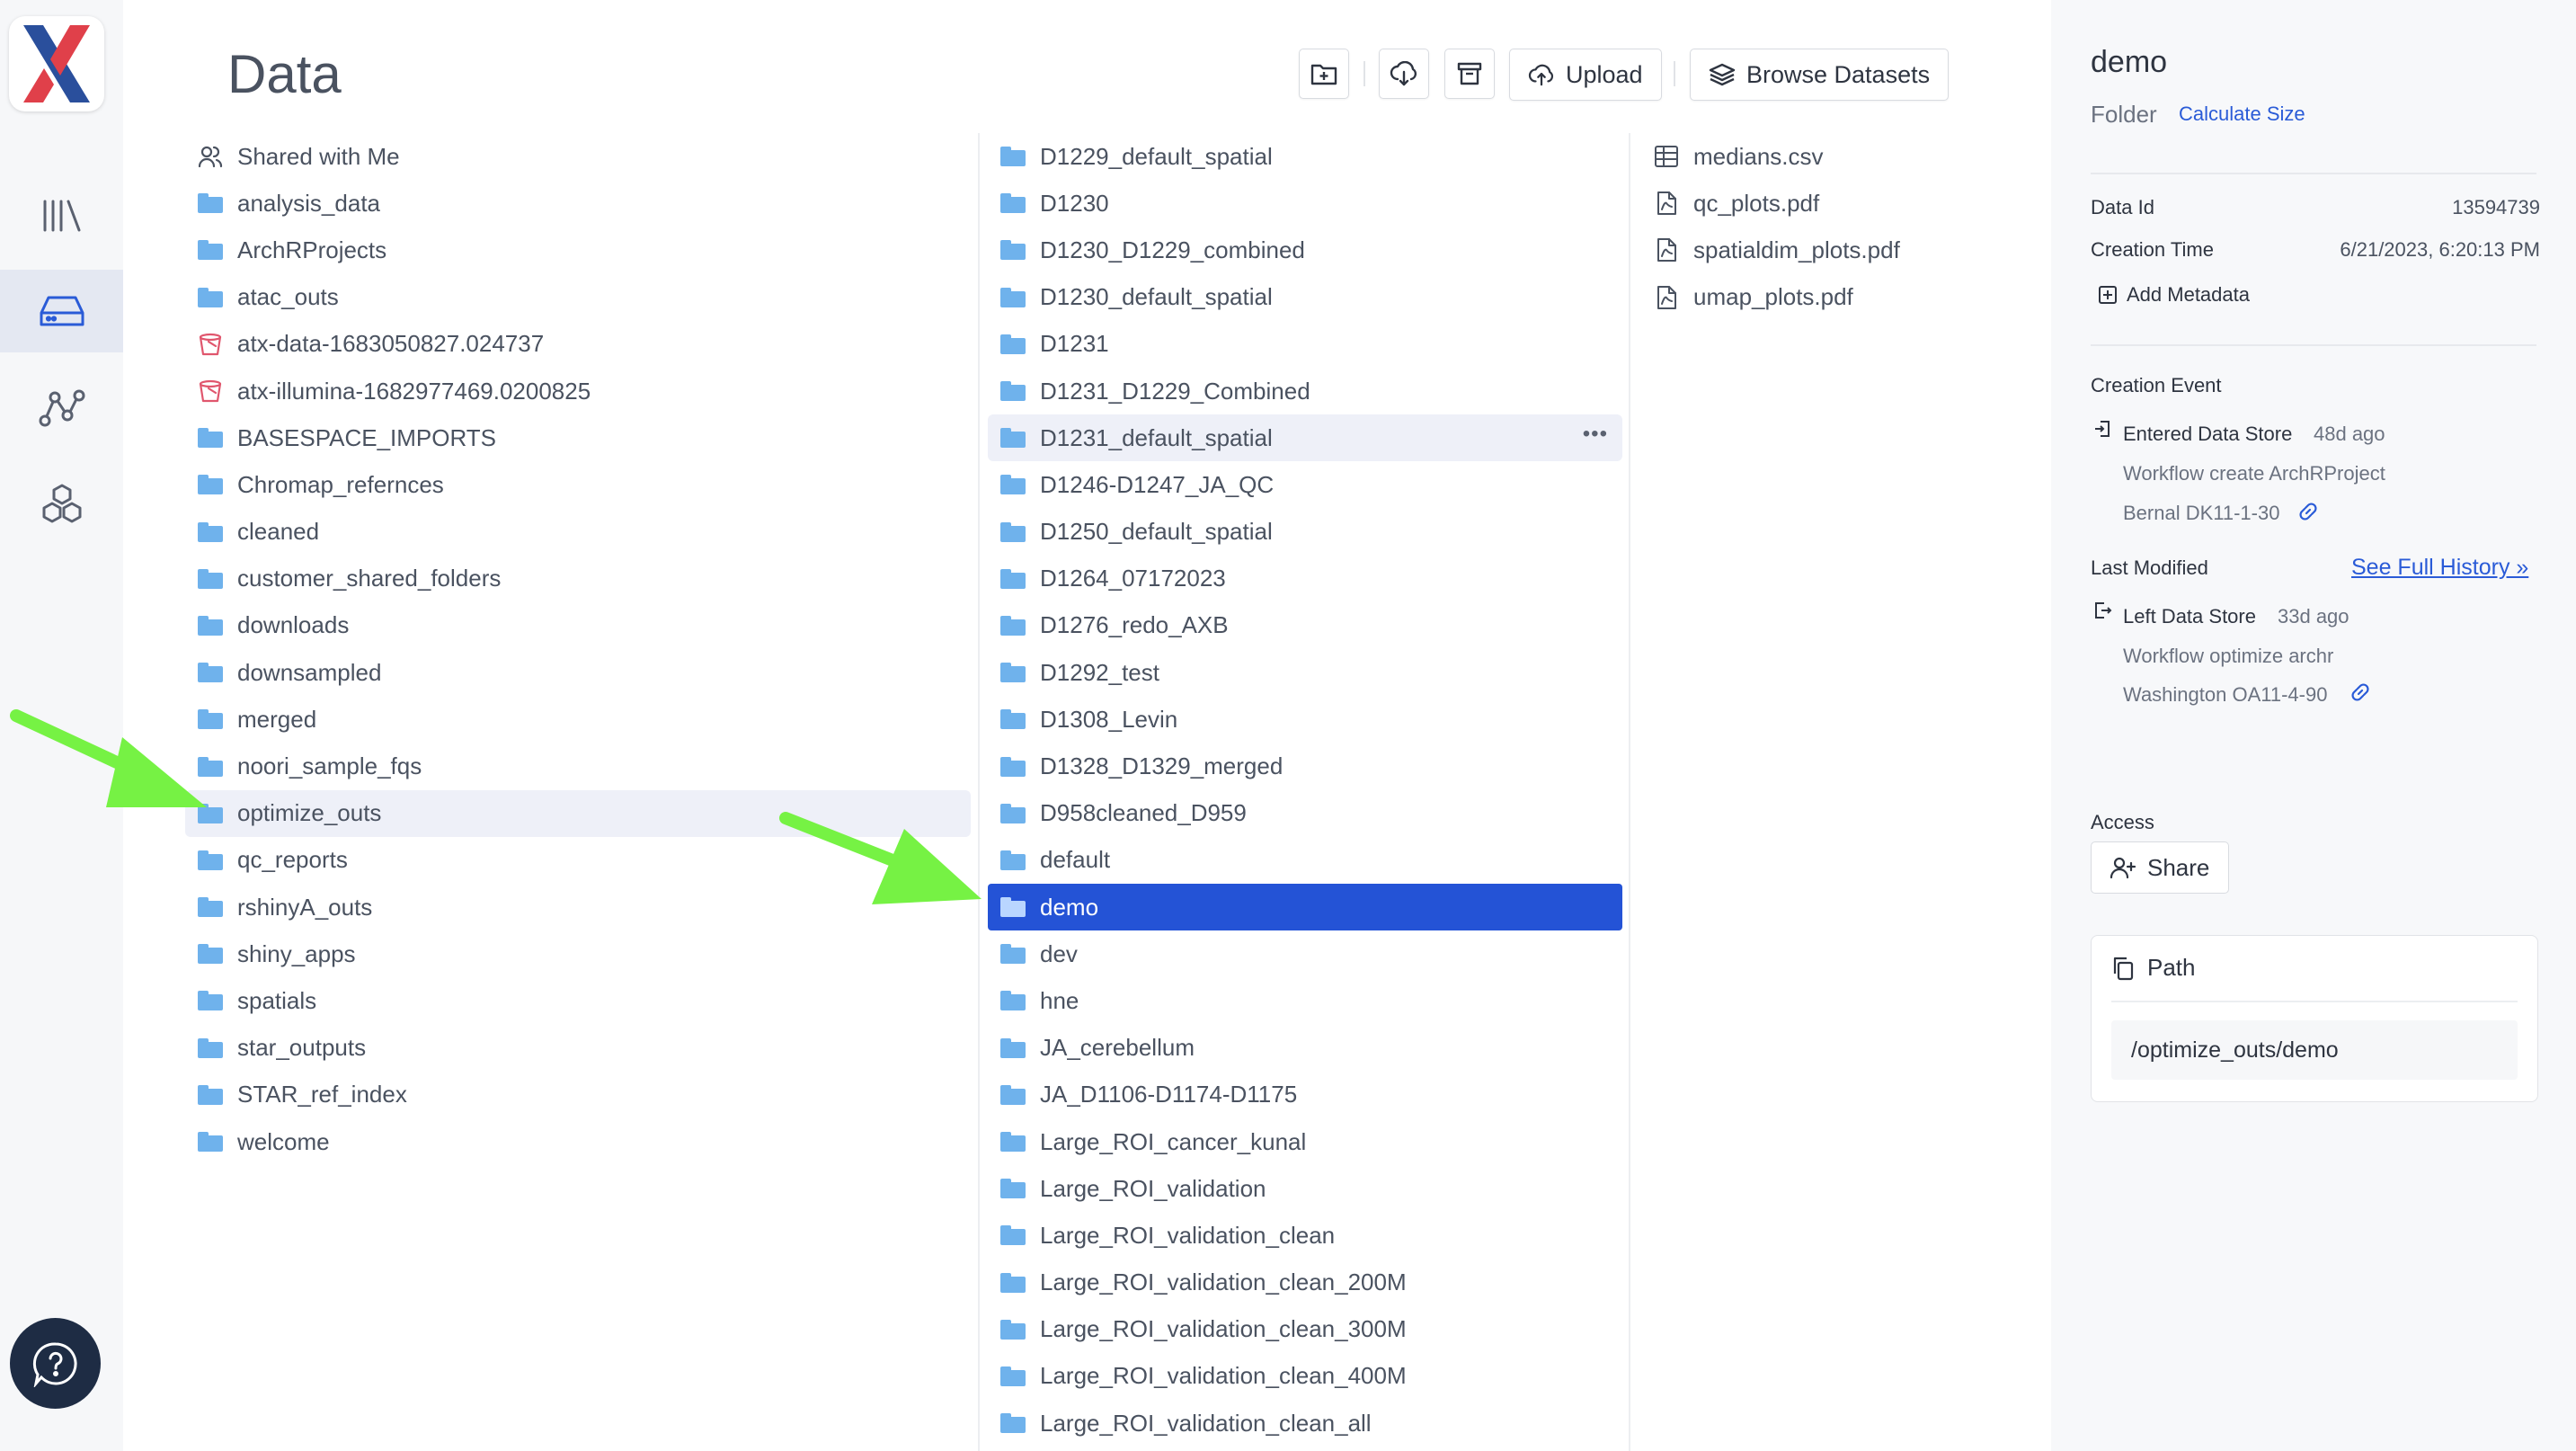 The width and height of the screenshot is (2576, 1451). I want to click on root-item-row: atac_outs, so click(578, 297).